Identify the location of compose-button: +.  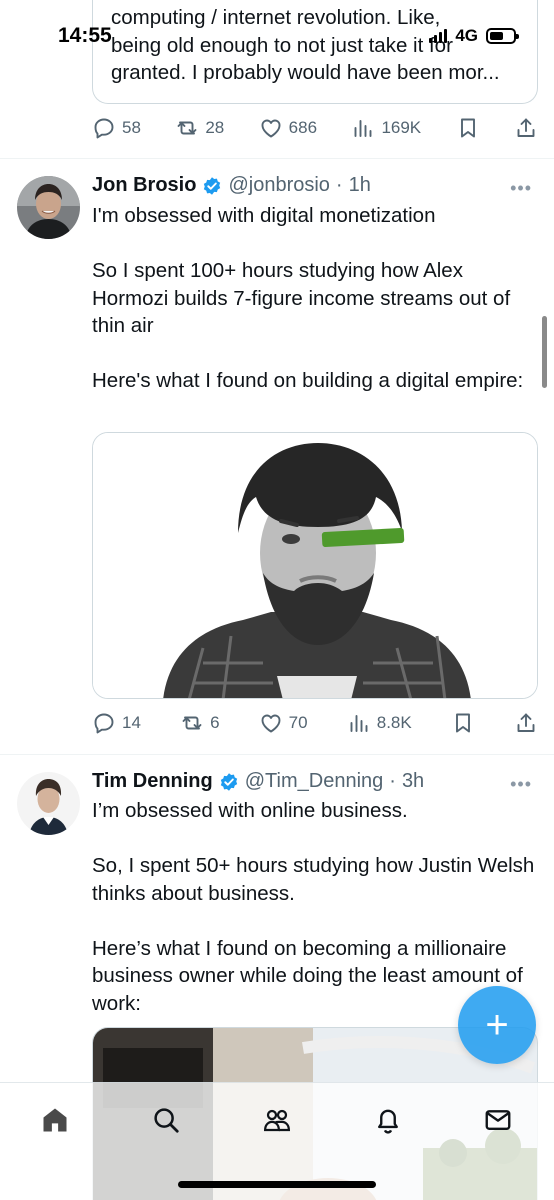
(497, 1025).